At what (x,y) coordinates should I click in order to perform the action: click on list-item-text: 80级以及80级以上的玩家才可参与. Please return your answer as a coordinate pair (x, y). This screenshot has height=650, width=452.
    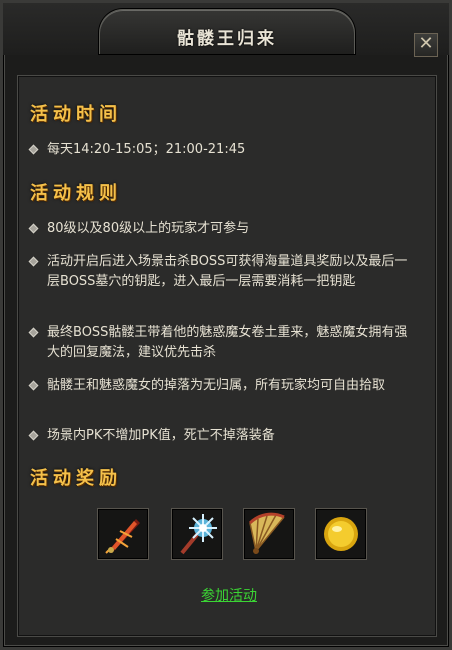
    Looking at the image, I should click on (148, 228).